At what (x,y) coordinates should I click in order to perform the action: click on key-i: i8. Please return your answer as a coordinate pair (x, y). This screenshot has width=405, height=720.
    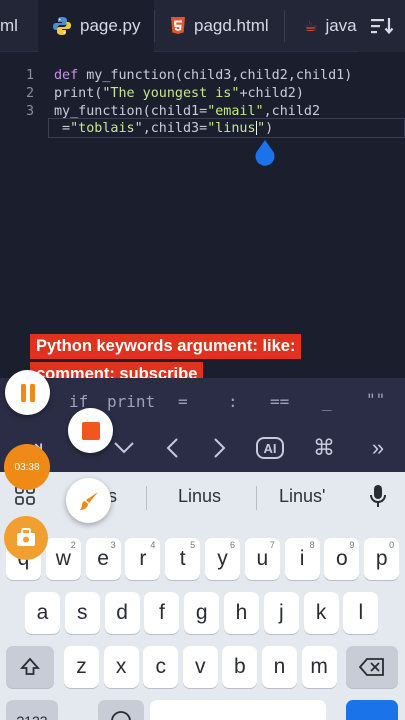
    Looking at the image, I should click on (302, 559).